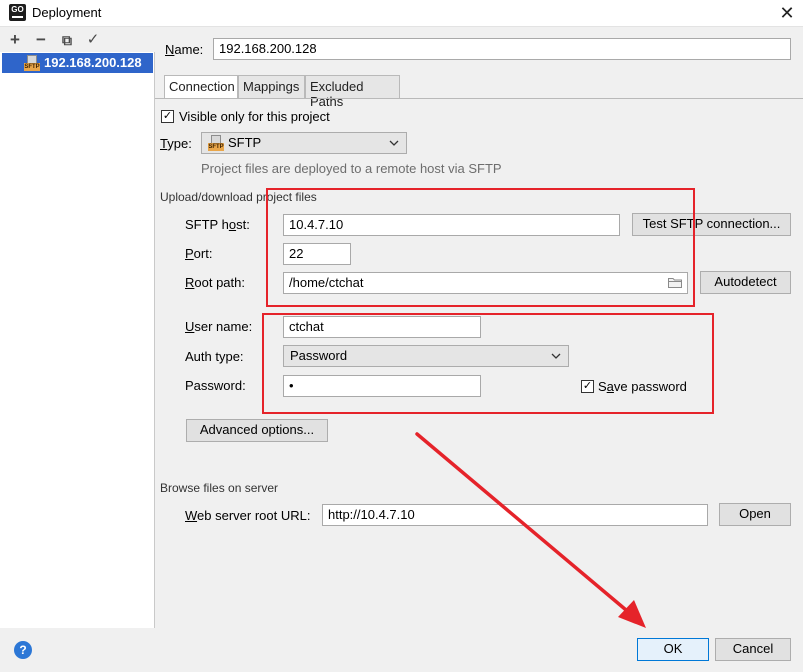 The height and width of the screenshot is (672, 803). What do you see at coordinates (673, 649) in the screenshot?
I see `ok-button: OK` at bounding box center [673, 649].